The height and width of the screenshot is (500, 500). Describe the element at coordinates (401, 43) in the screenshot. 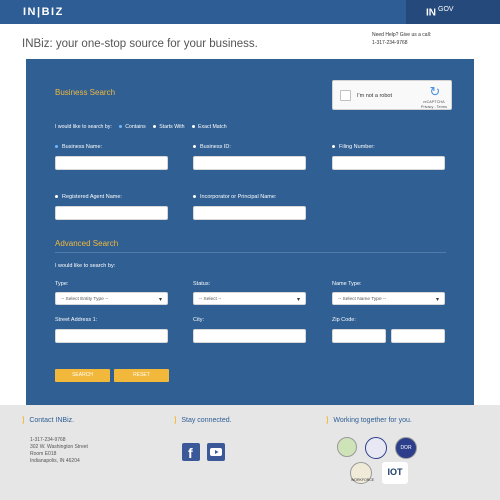

I see `help-phone: 1-317-234-9768` at that location.